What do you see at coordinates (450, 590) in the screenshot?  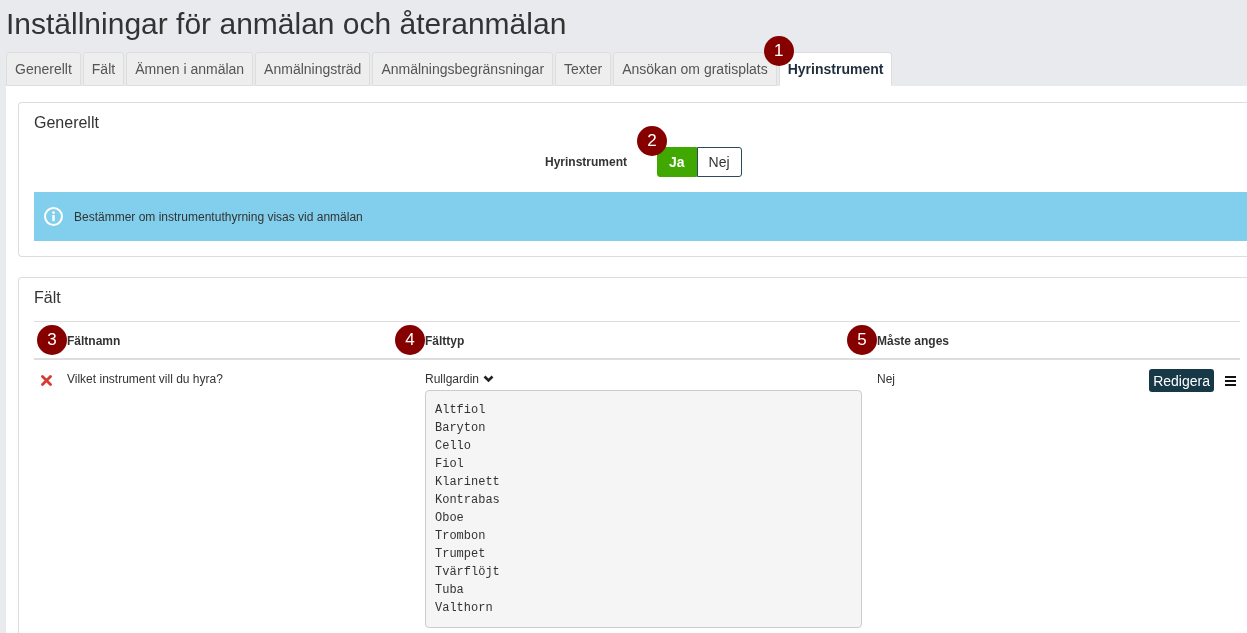 I see `option-text: Tuba` at bounding box center [450, 590].